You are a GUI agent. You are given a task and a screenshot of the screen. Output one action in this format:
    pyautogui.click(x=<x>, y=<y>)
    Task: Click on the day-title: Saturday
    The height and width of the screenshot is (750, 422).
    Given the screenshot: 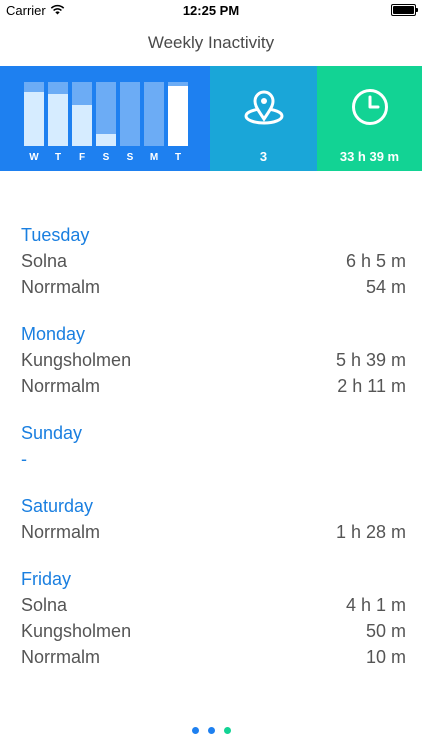 What is the action you would take?
    pyautogui.click(x=57, y=506)
    